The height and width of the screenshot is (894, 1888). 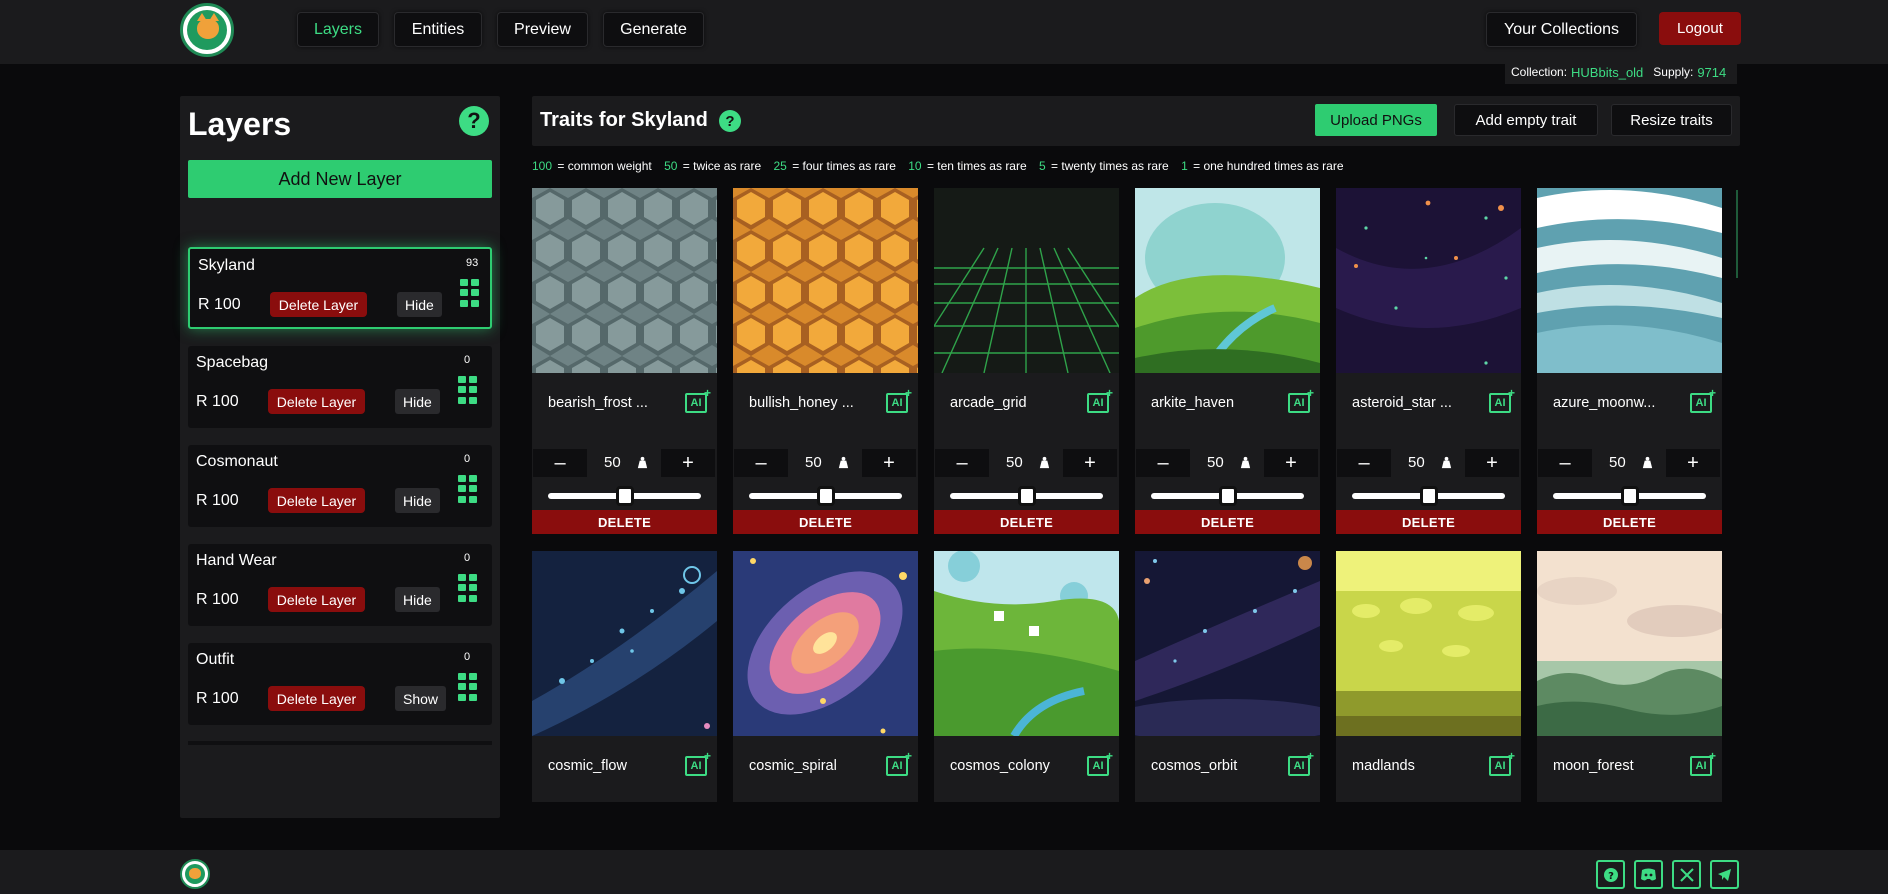 I want to click on layer-name: Spacebag, so click(x=232, y=362).